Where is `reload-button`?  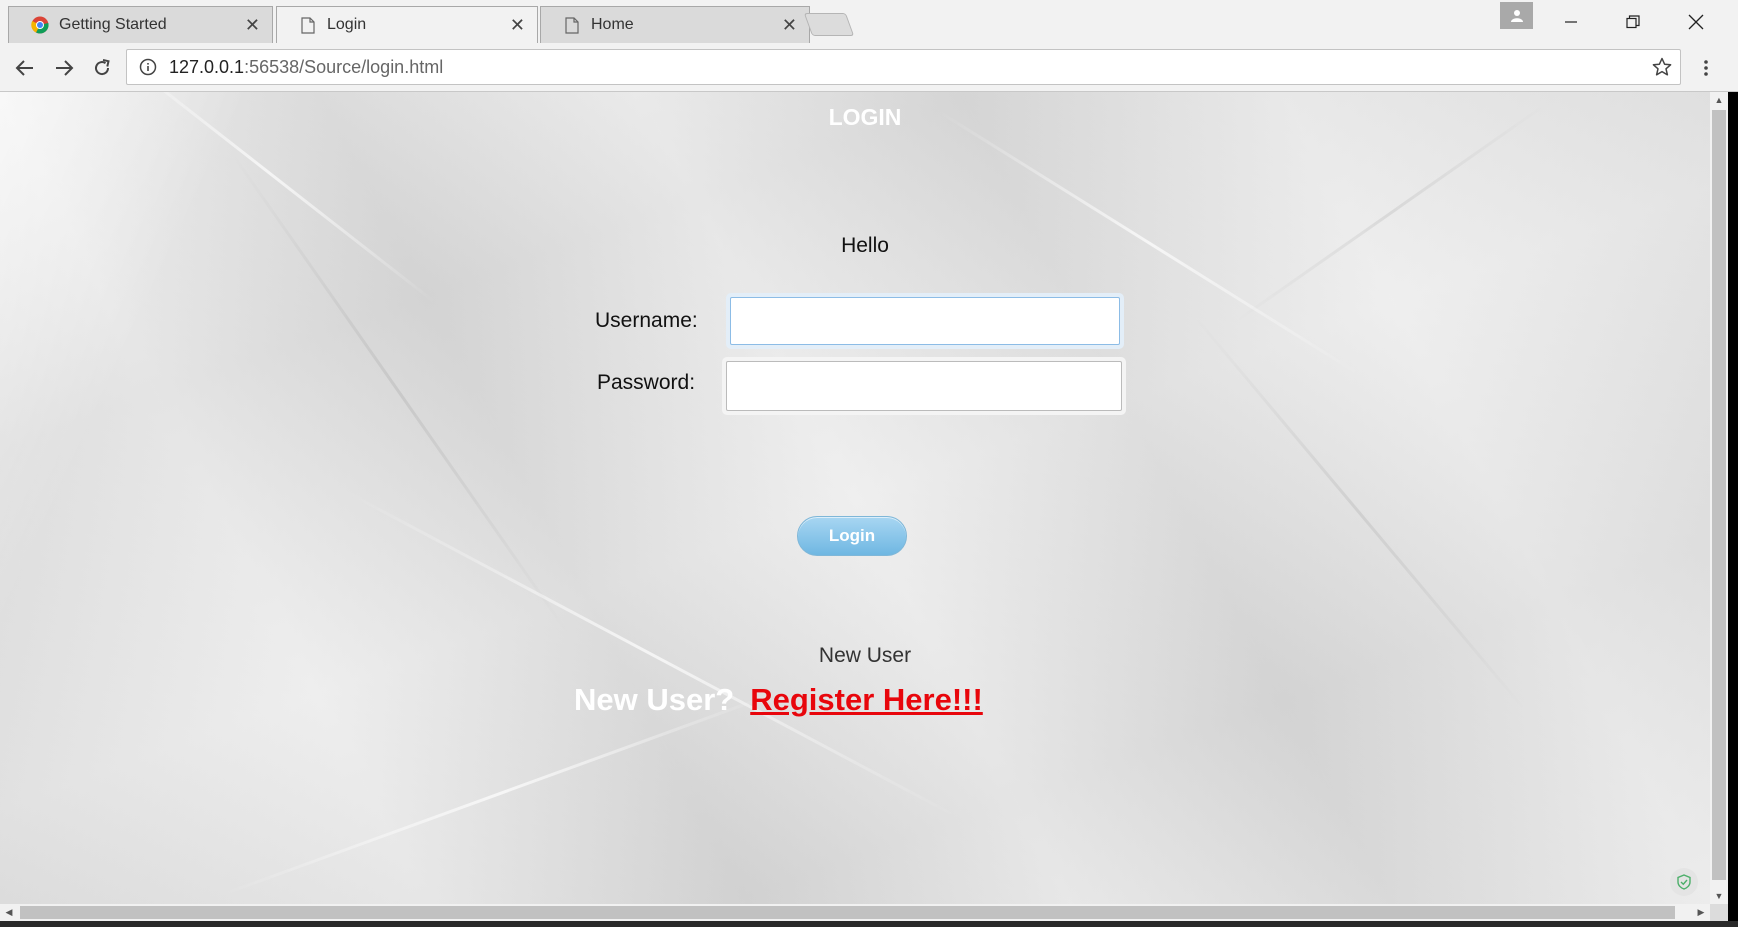
reload-button is located at coordinates (102, 68).